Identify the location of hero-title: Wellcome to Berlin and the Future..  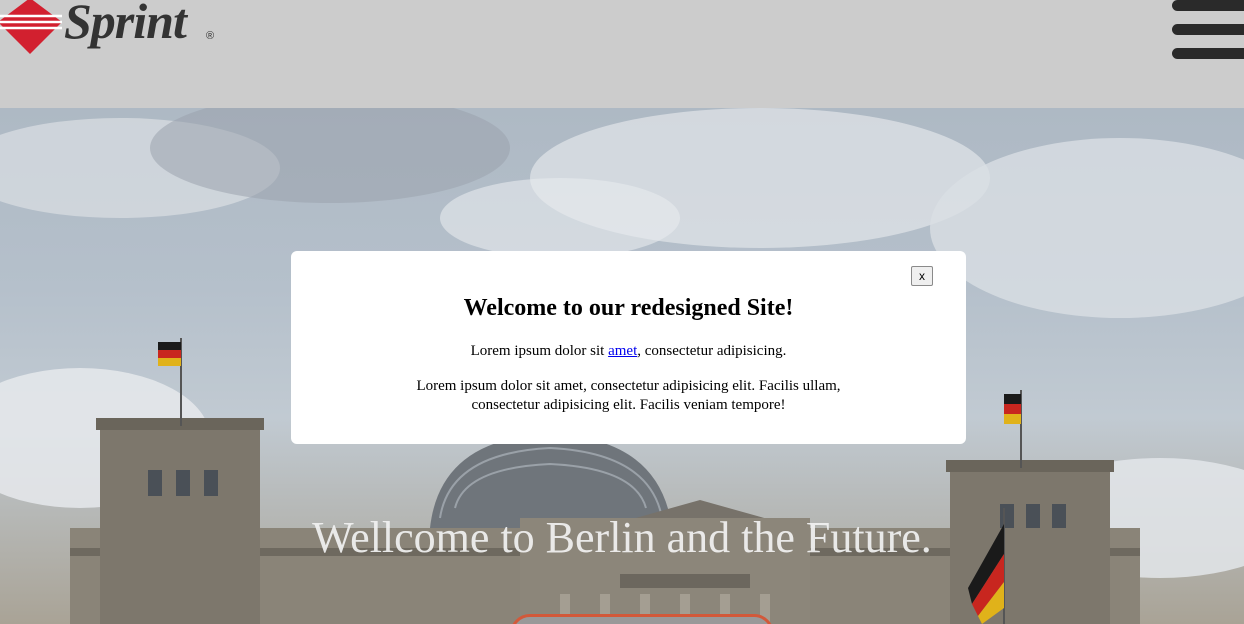
(622, 537).